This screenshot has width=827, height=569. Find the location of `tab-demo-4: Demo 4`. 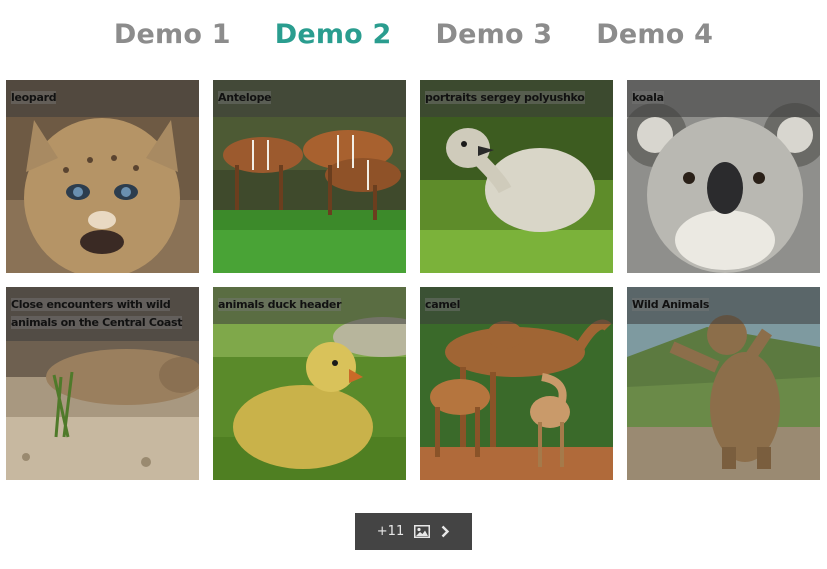

tab-demo-4: Demo 4 is located at coordinates (654, 34).